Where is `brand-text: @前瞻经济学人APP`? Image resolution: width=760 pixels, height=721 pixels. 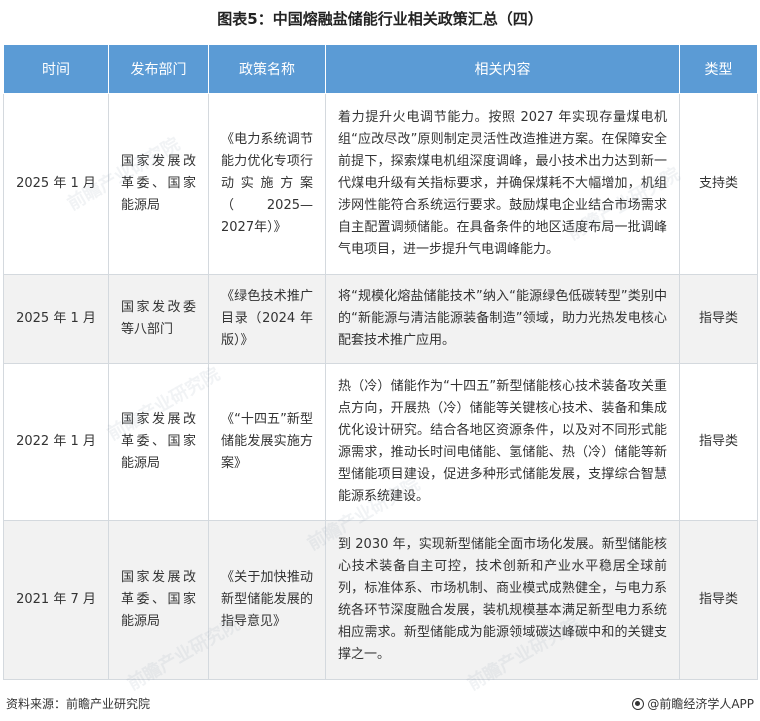
brand-text: @前瞻经济学人APP is located at coordinates (700, 704).